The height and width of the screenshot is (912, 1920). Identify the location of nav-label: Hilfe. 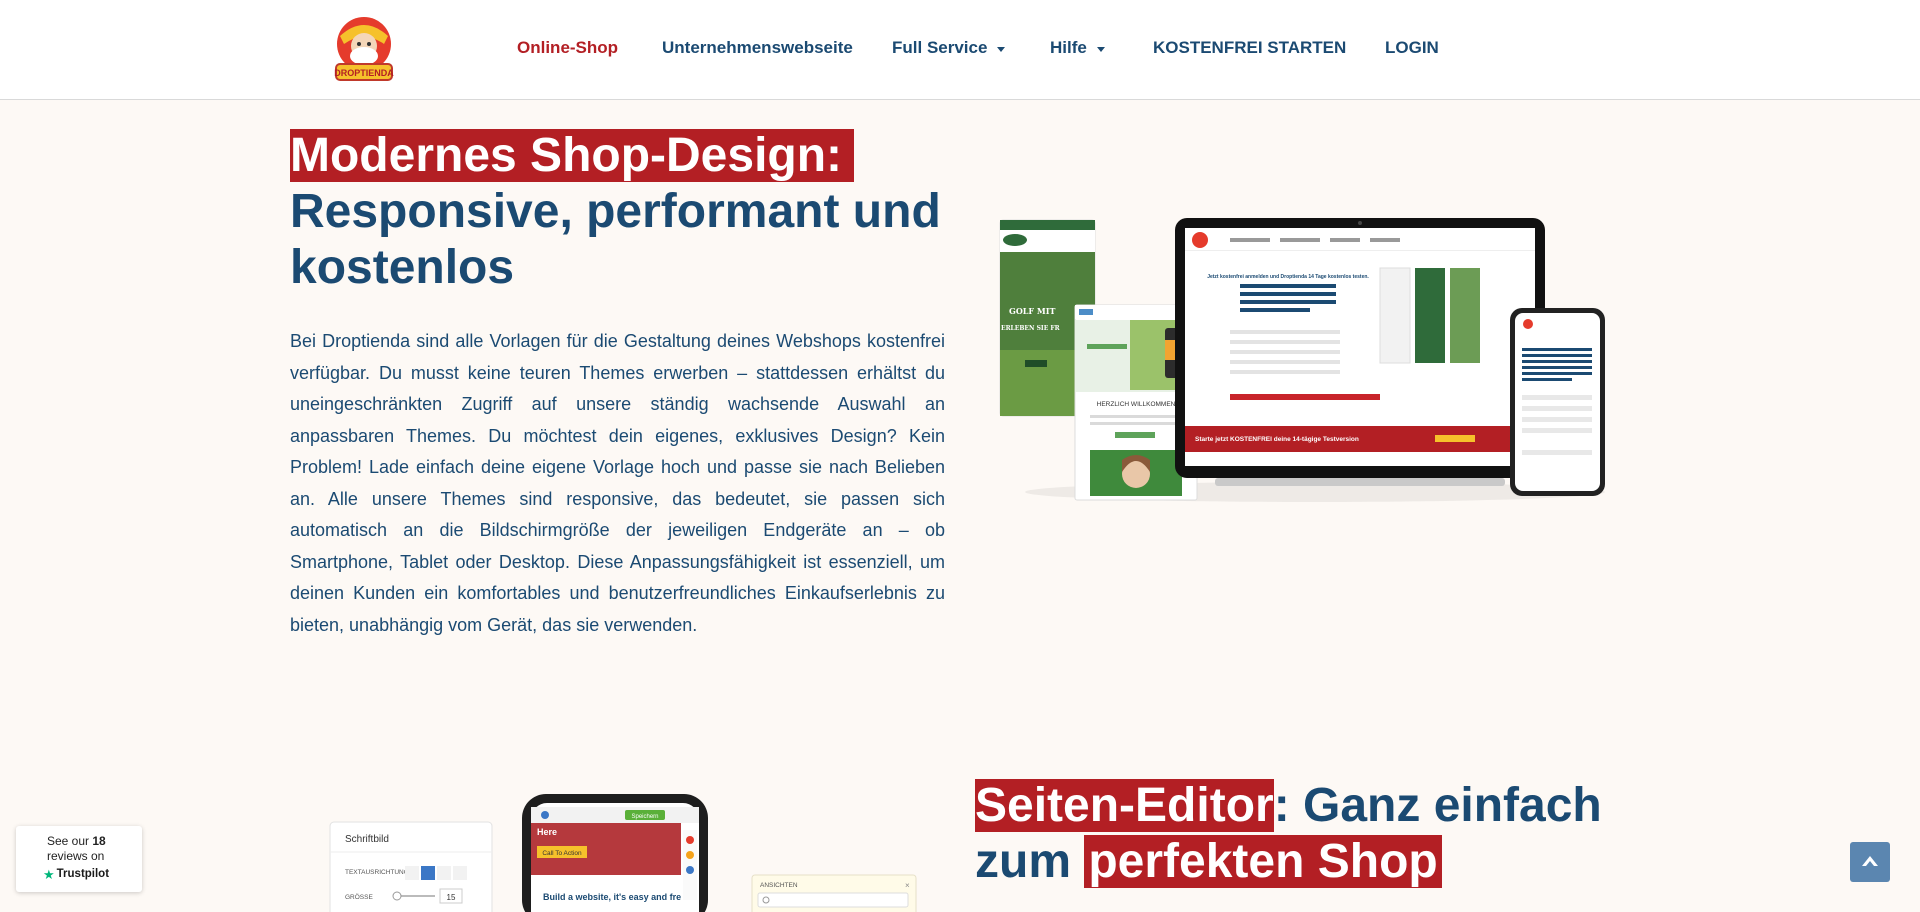
(1068, 47).